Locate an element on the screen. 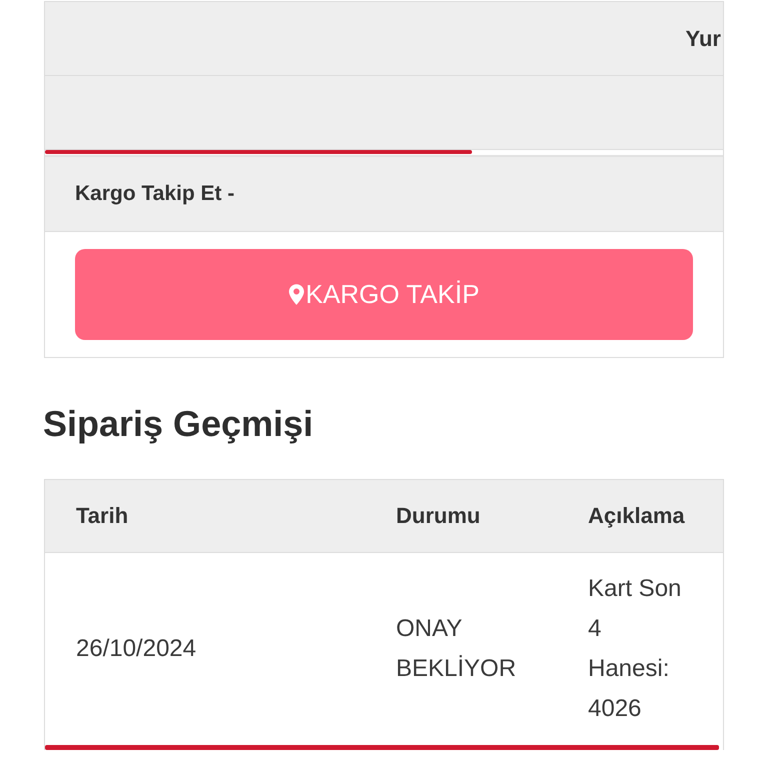 The width and height of the screenshot is (768, 768). column-header: Tarih is located at coordinates (205, 516).